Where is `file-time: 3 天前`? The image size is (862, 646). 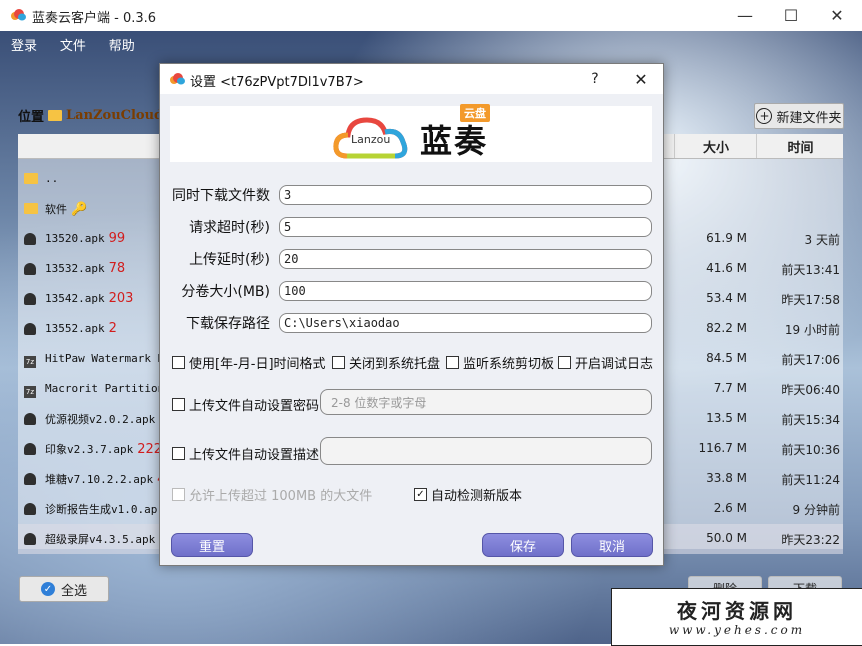 file-time: 3 天前 is located at coordinates (822, 240).